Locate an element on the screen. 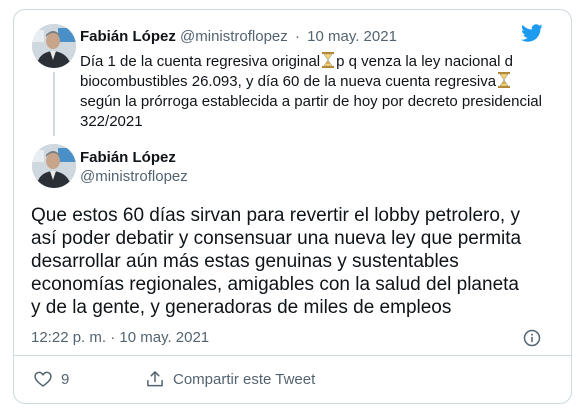 This screenshot has height=414, width=585. tweet-date: 10 may. 2021 is located at coordinates (352, 36).